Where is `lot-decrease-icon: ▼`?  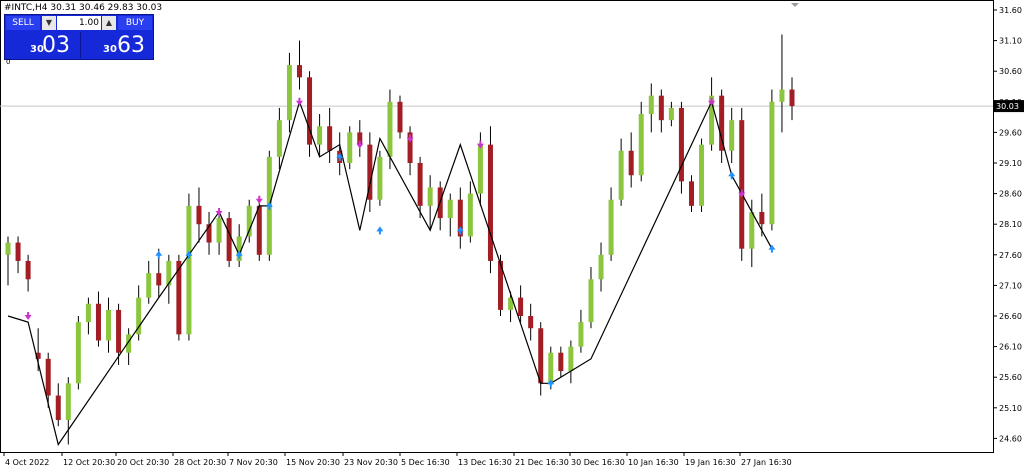 lot-decrease-icon: ▼ is located at coordinates (49, 23).